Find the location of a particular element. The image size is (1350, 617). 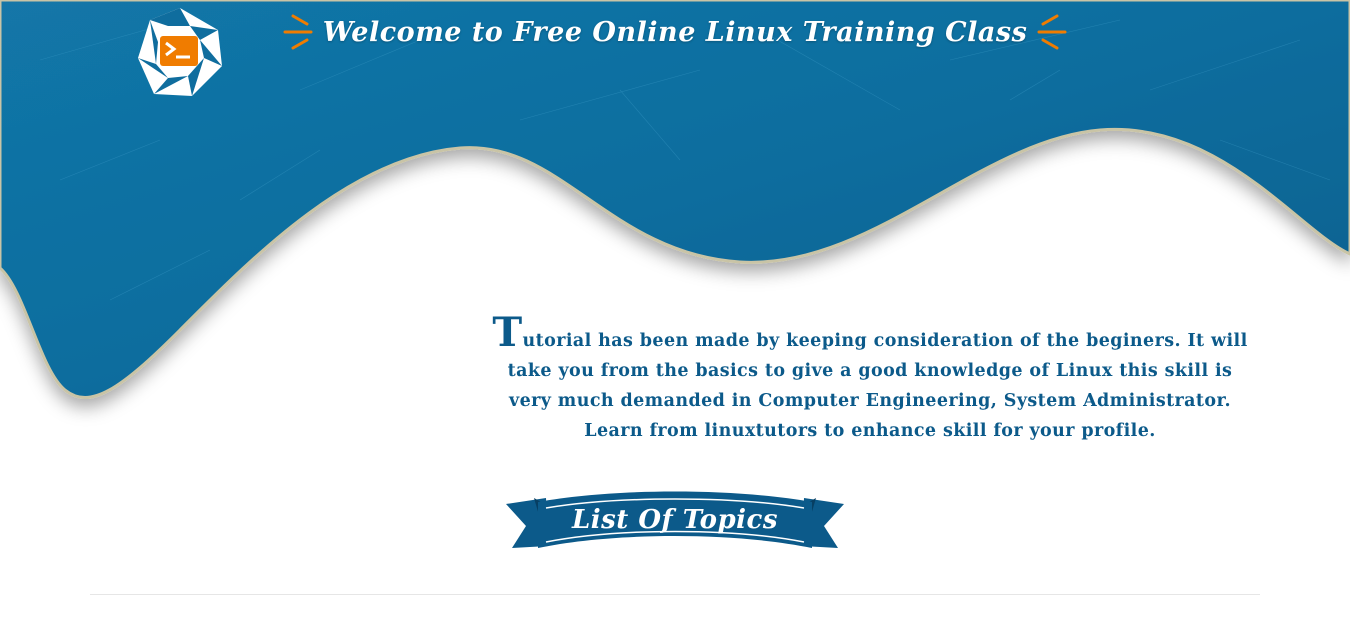

title-right-ornament-icon is located at coordinates (1052, 32).